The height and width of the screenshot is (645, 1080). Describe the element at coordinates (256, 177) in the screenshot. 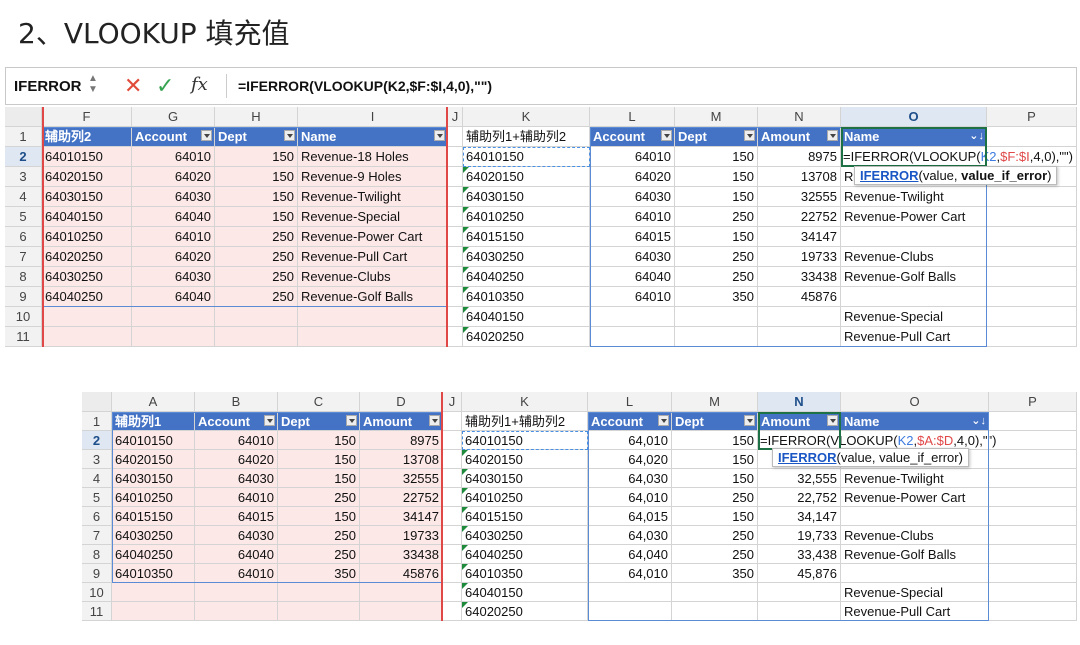

I see `cell-H3: 150` at that location.